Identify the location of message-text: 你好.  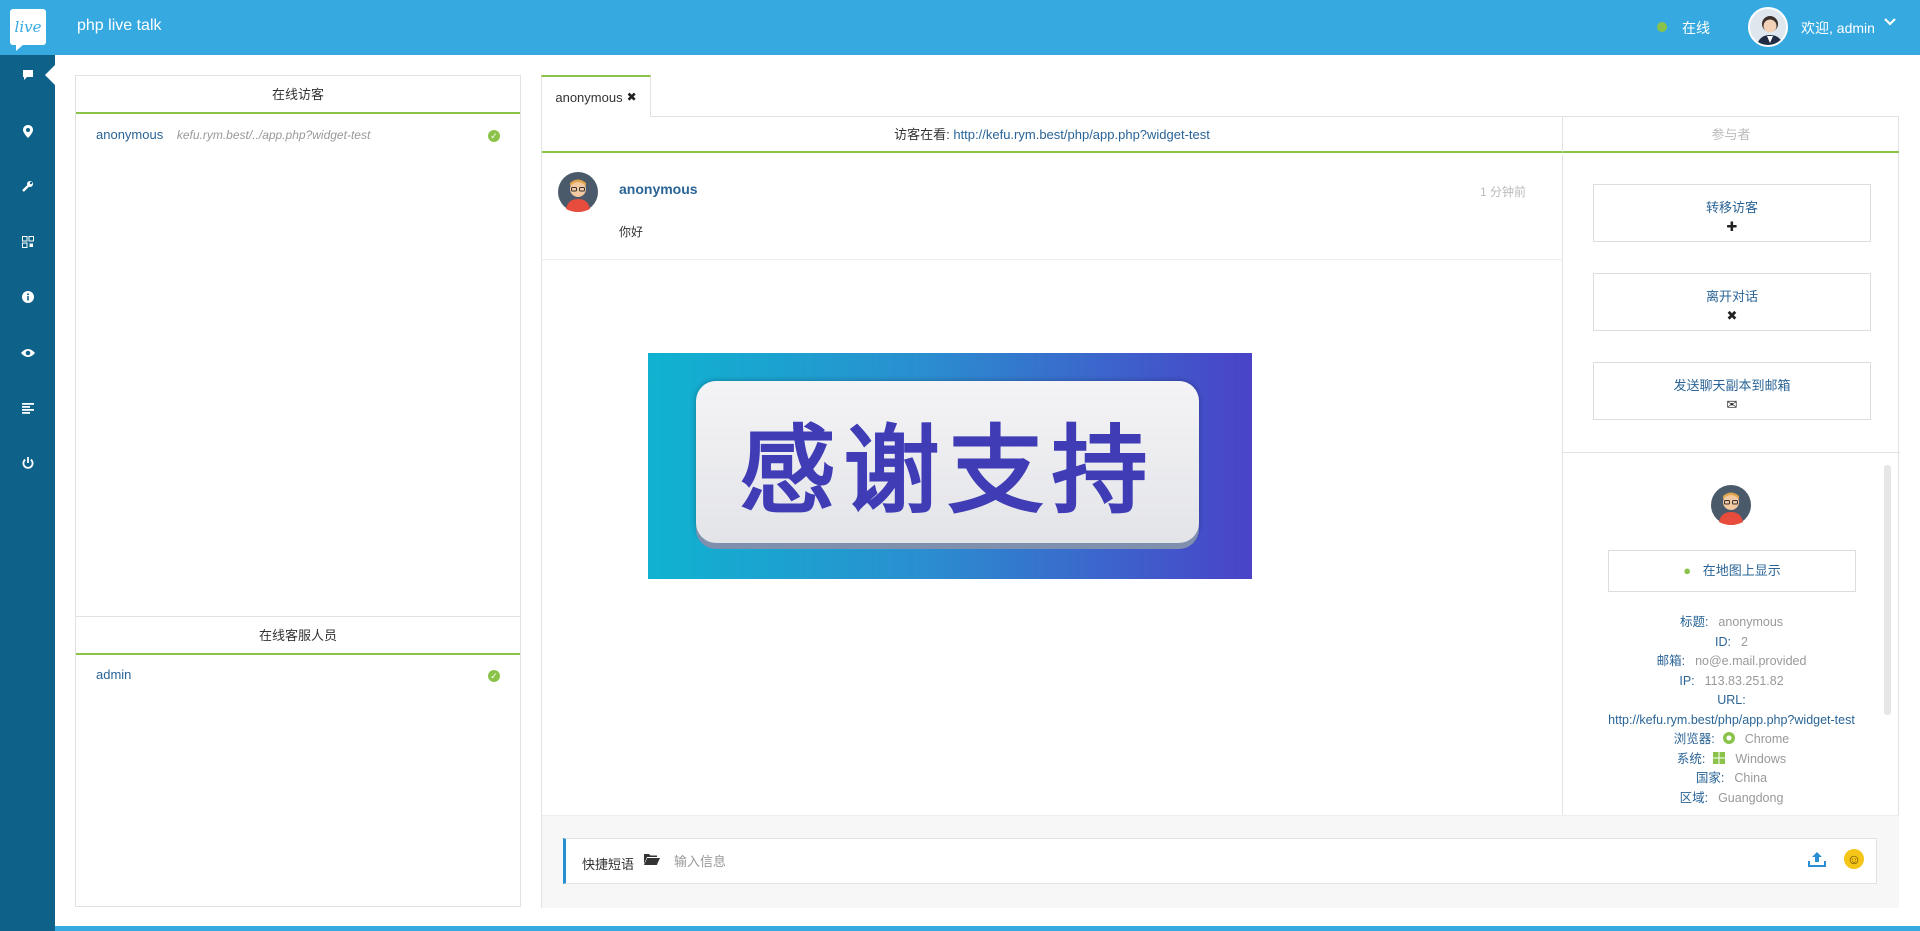
(631, 232).